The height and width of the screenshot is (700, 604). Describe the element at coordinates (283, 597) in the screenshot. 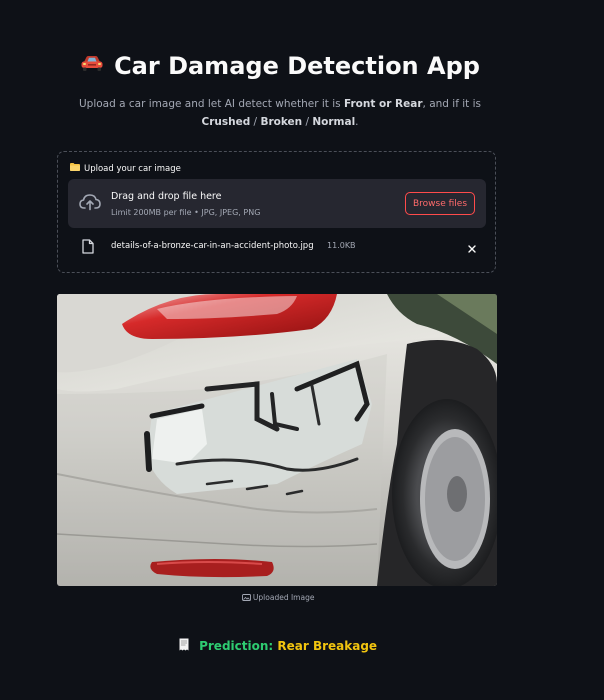

I see `image-caption-text: Uploaded Image` at that location.